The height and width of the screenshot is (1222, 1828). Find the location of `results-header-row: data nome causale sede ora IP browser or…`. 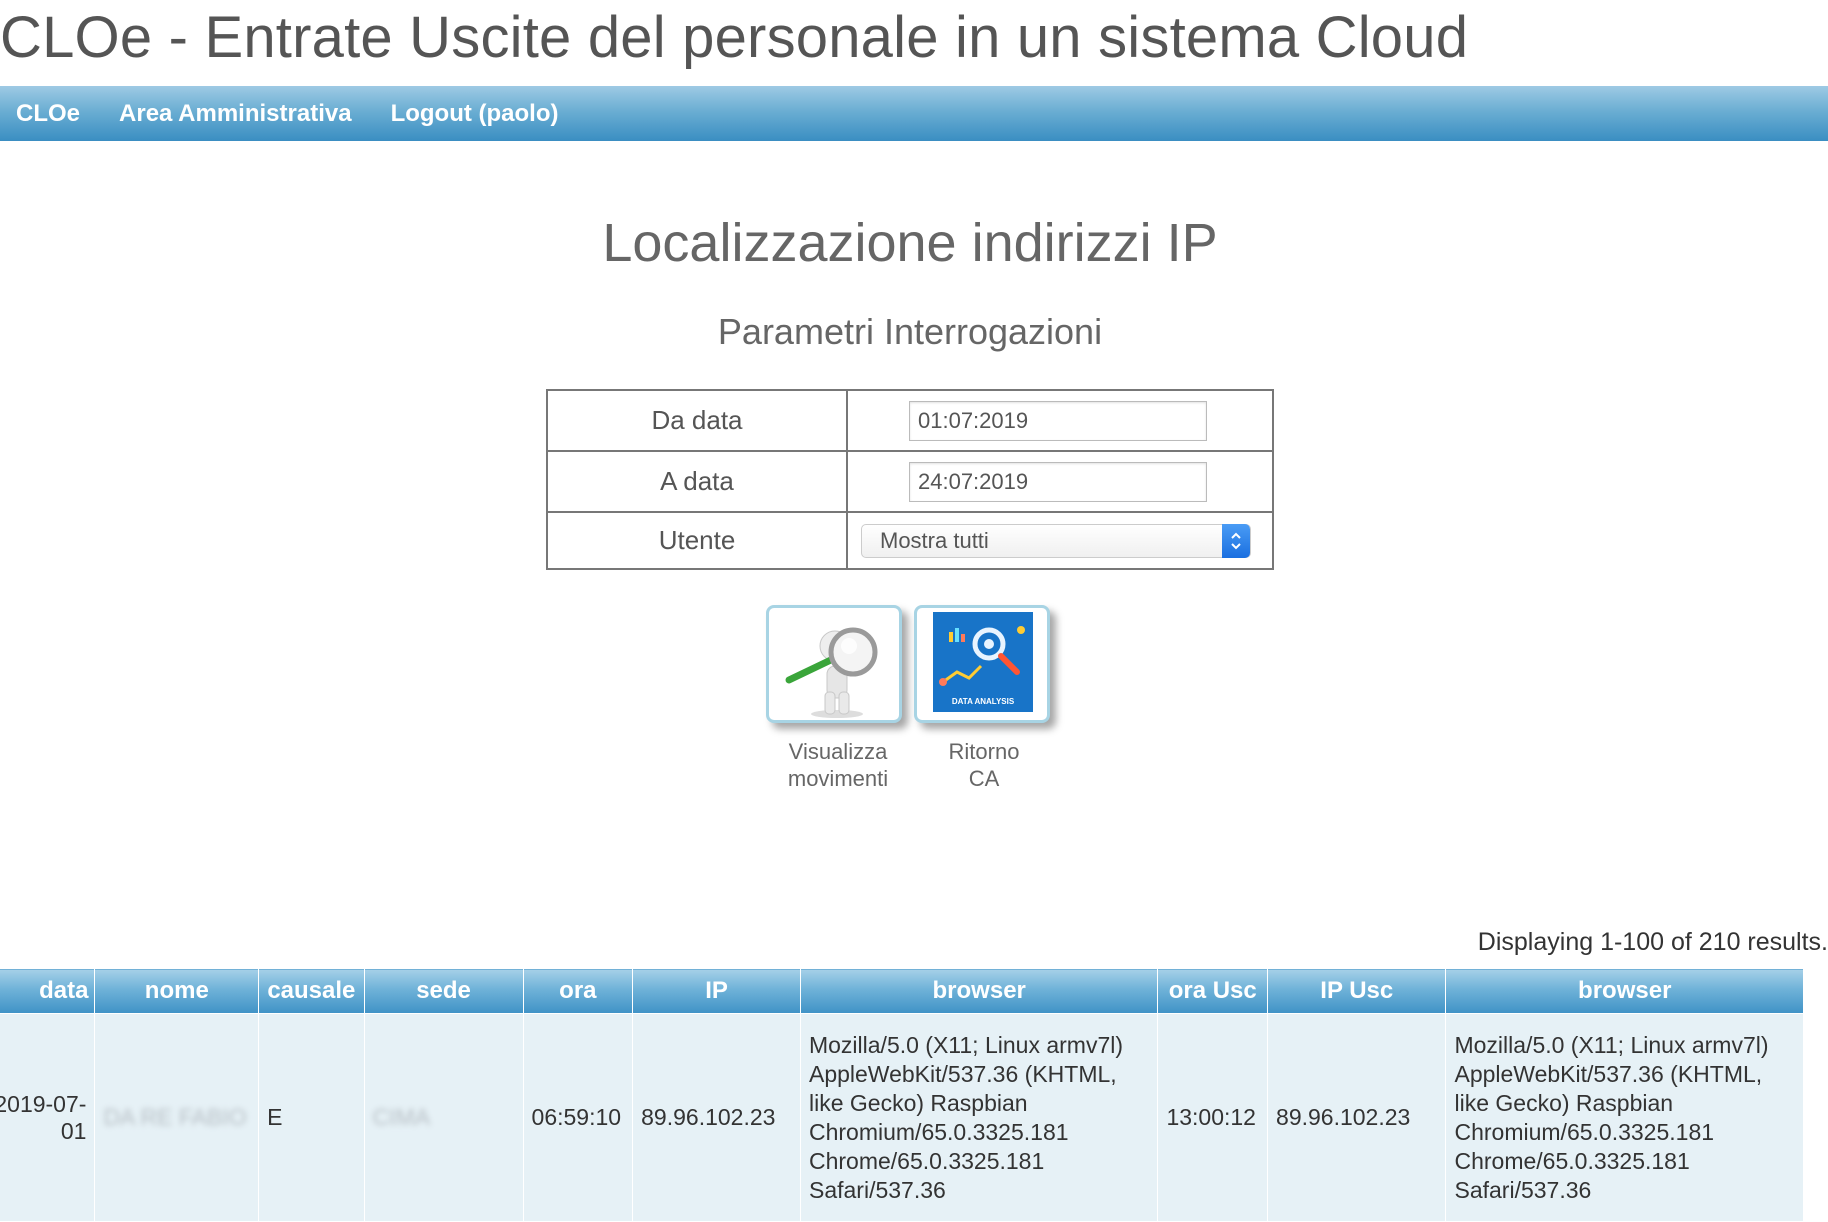

results-header-row: data nome causale sede ora IP browser or… is located at coordinates (902, 991).